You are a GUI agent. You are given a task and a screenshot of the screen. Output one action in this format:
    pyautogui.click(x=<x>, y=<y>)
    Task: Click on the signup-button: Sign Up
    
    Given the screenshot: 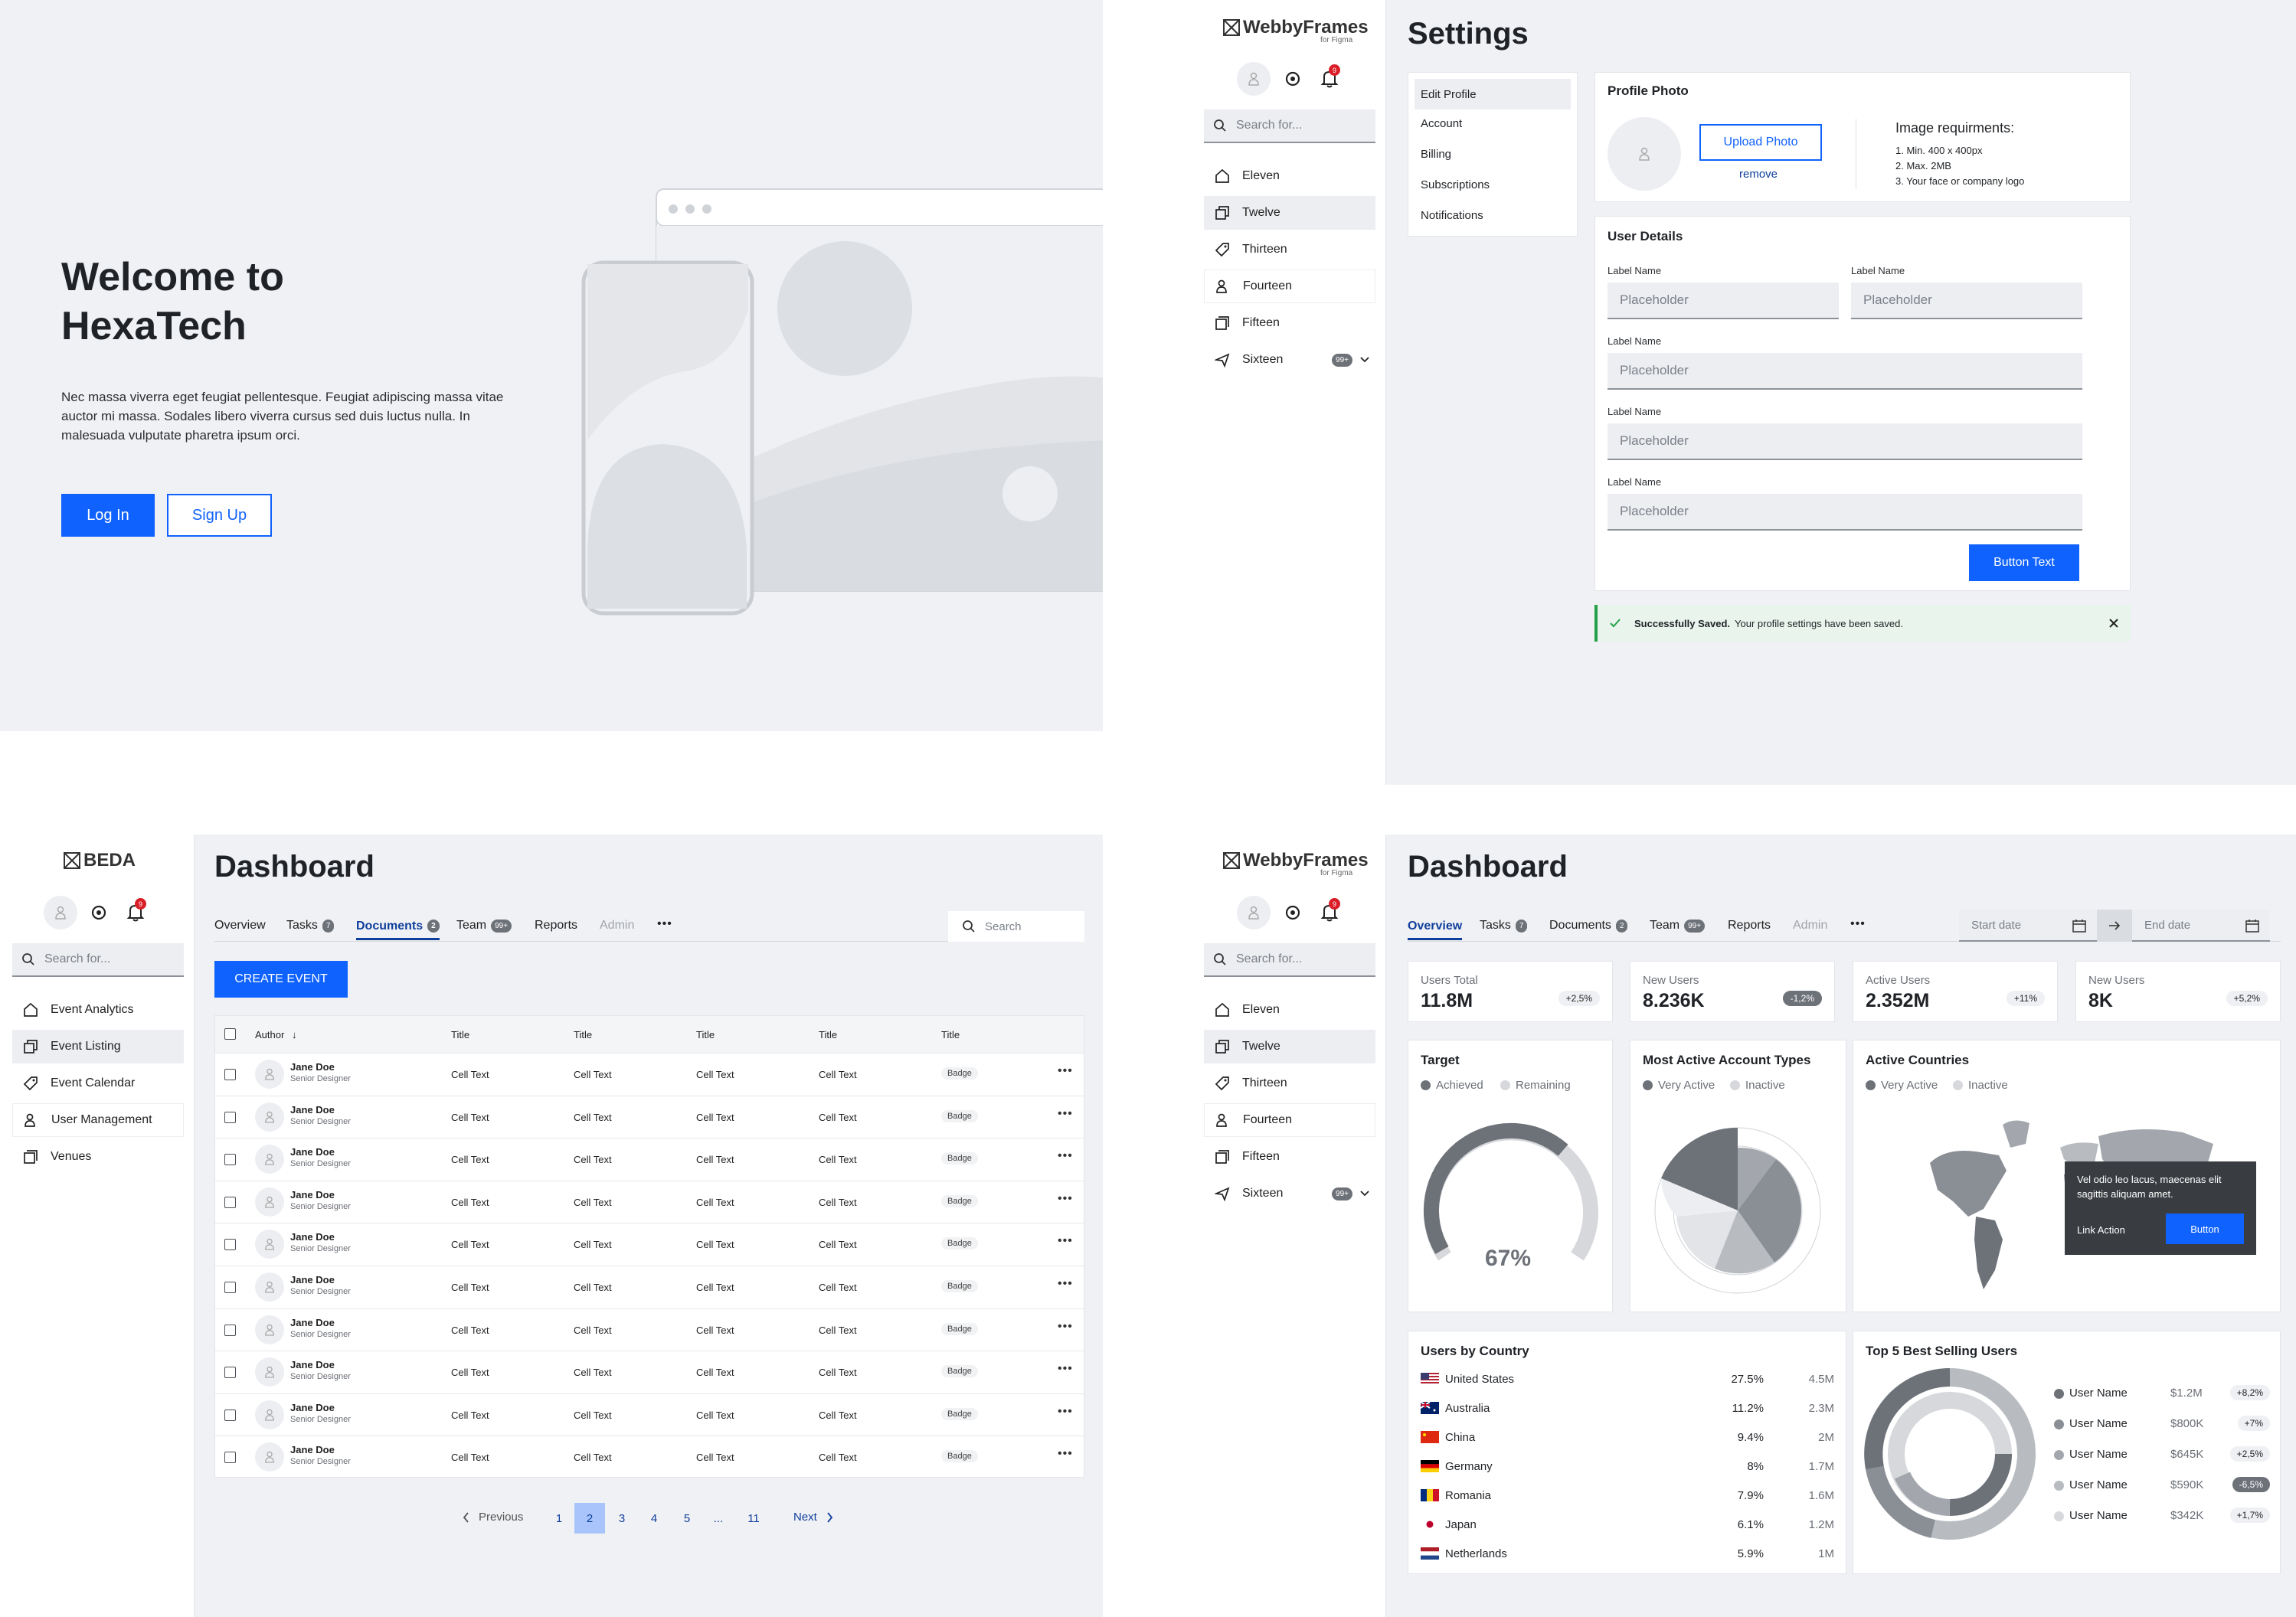 What is the action you would take?
    pyautogui.click(x=219, y=515)
    